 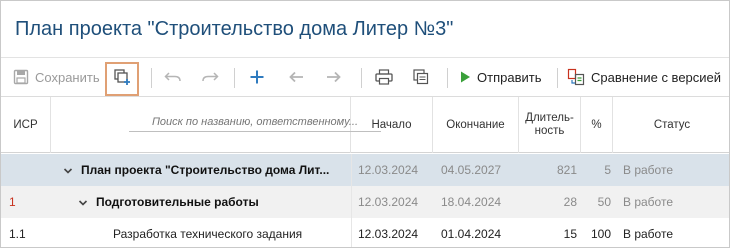 I want to click on column-header-start: Начало, so click(x=392, y=125).